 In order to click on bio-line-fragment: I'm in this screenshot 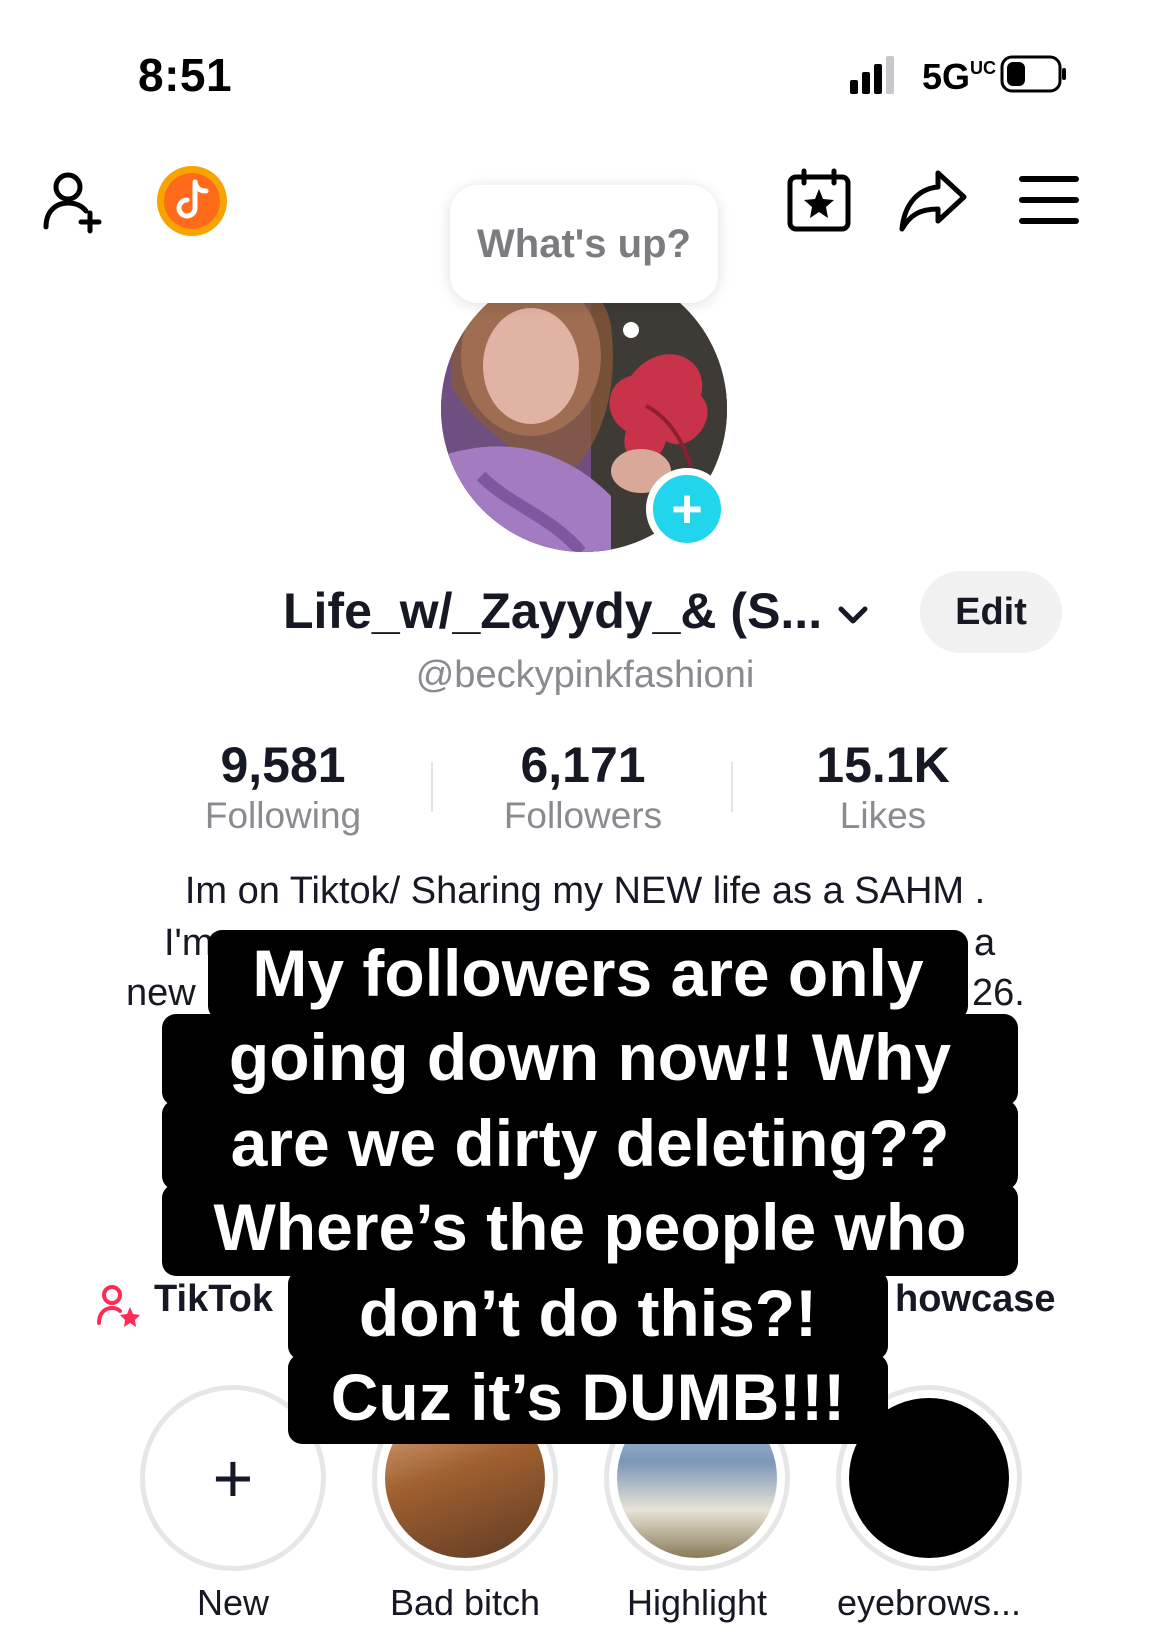, I will do `click(189, 943)`.